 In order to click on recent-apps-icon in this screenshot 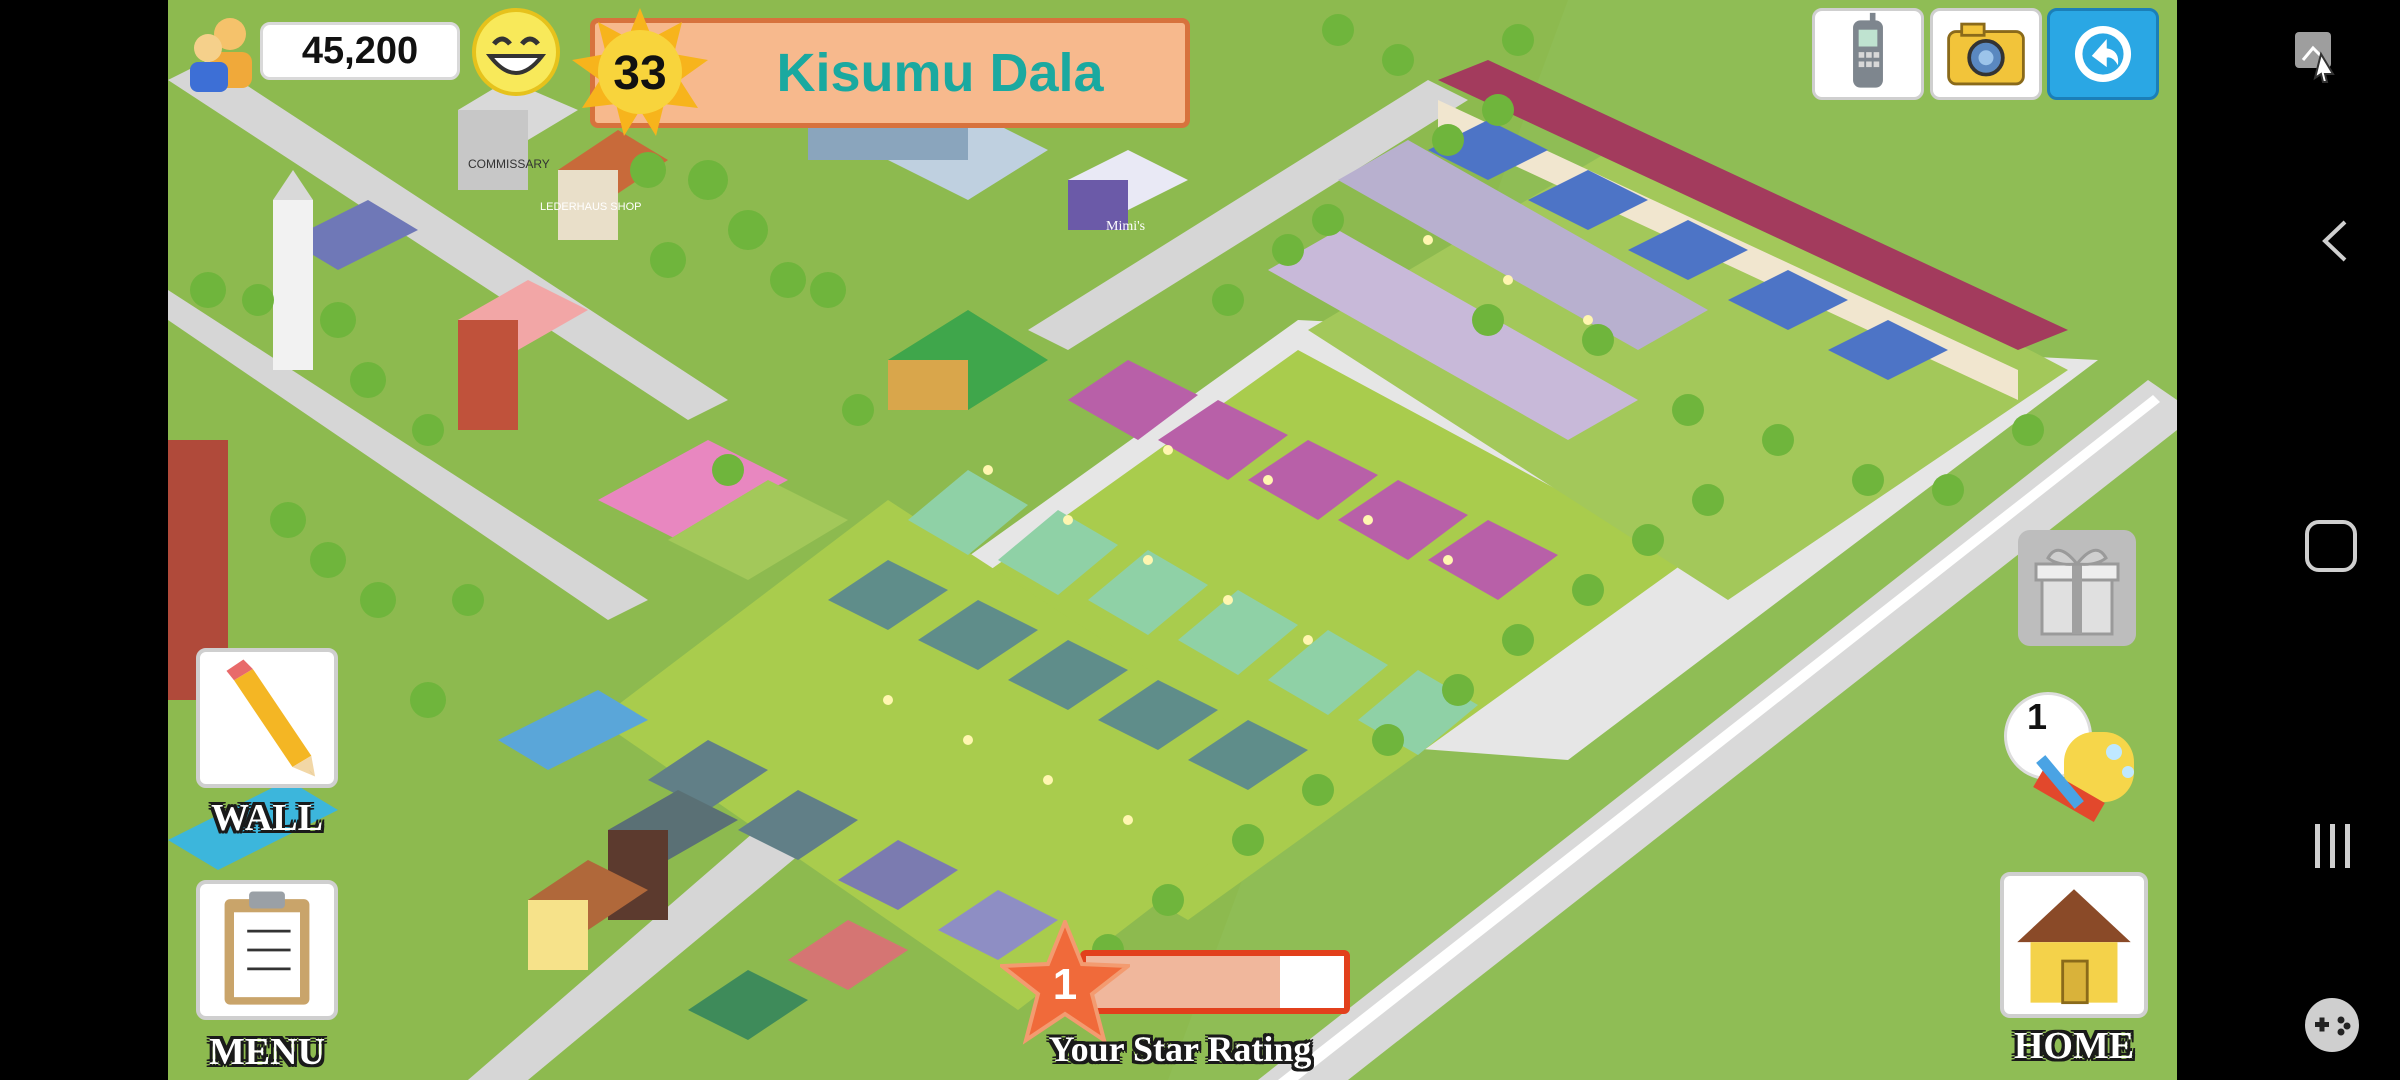, I will do `click(2333, 846)`.